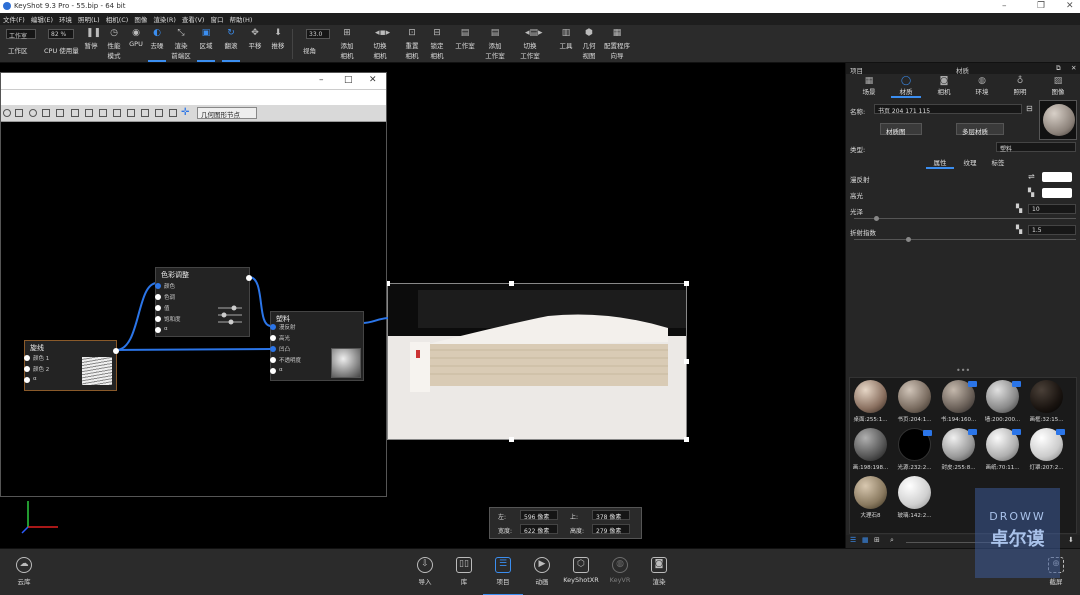 This screenshot has height=595, width=1080. Describe the element at coordinates (1052, 209) in the screenshot. I see `roughness-input: 10` at that location.